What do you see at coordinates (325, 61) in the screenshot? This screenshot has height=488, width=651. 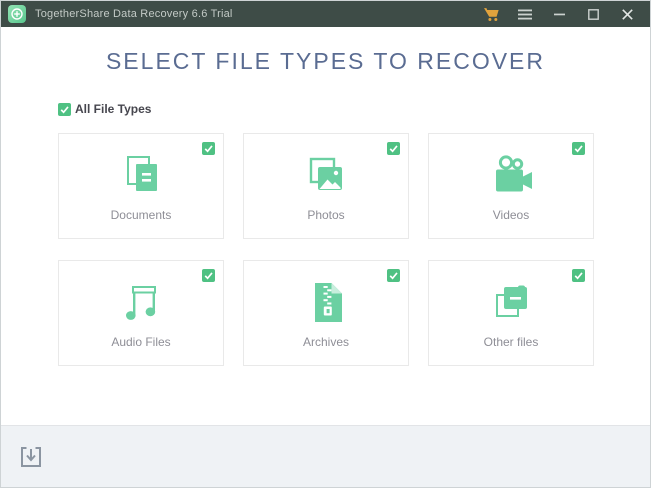 I see `page-title: SELECT FILE TYPES TO RECOVER` at bounding box center [325, 61].